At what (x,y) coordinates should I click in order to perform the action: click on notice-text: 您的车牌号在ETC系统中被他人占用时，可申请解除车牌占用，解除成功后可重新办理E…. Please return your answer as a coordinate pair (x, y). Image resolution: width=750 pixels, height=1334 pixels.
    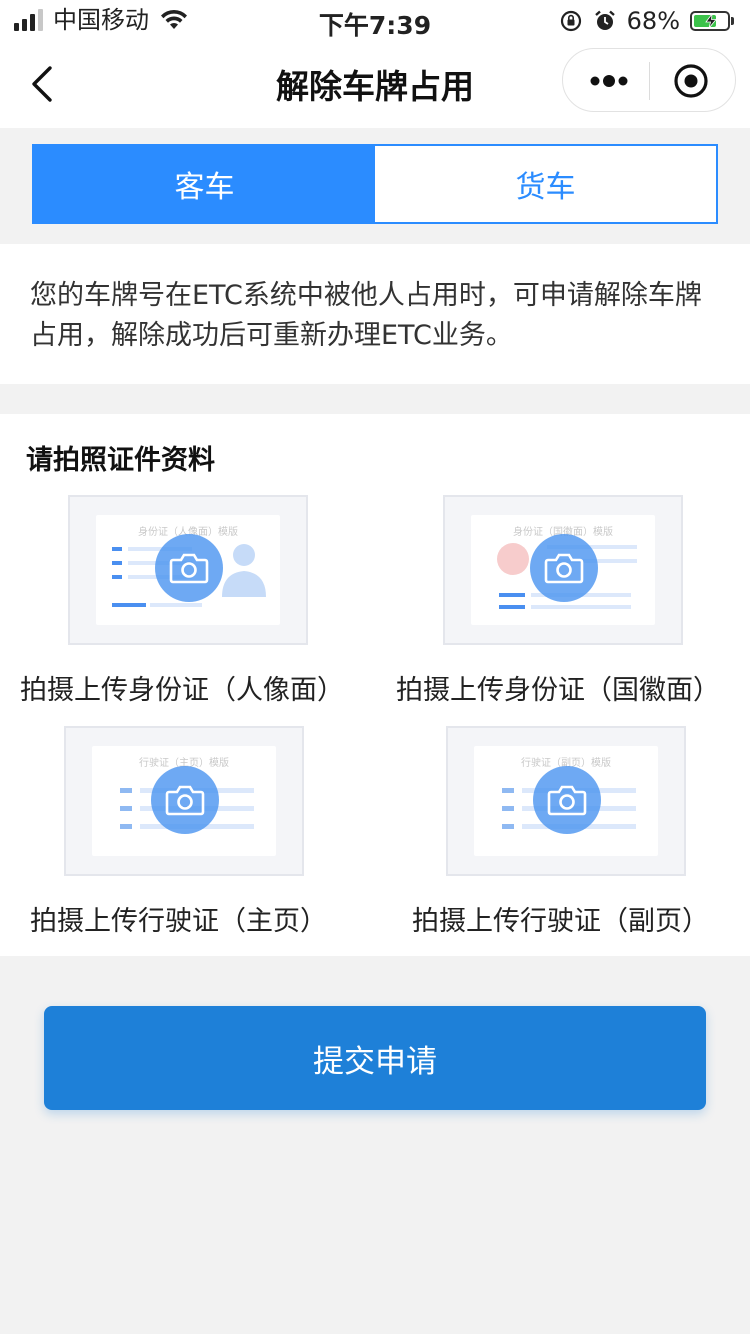
    Looking at the image, I should click on (366, 315).